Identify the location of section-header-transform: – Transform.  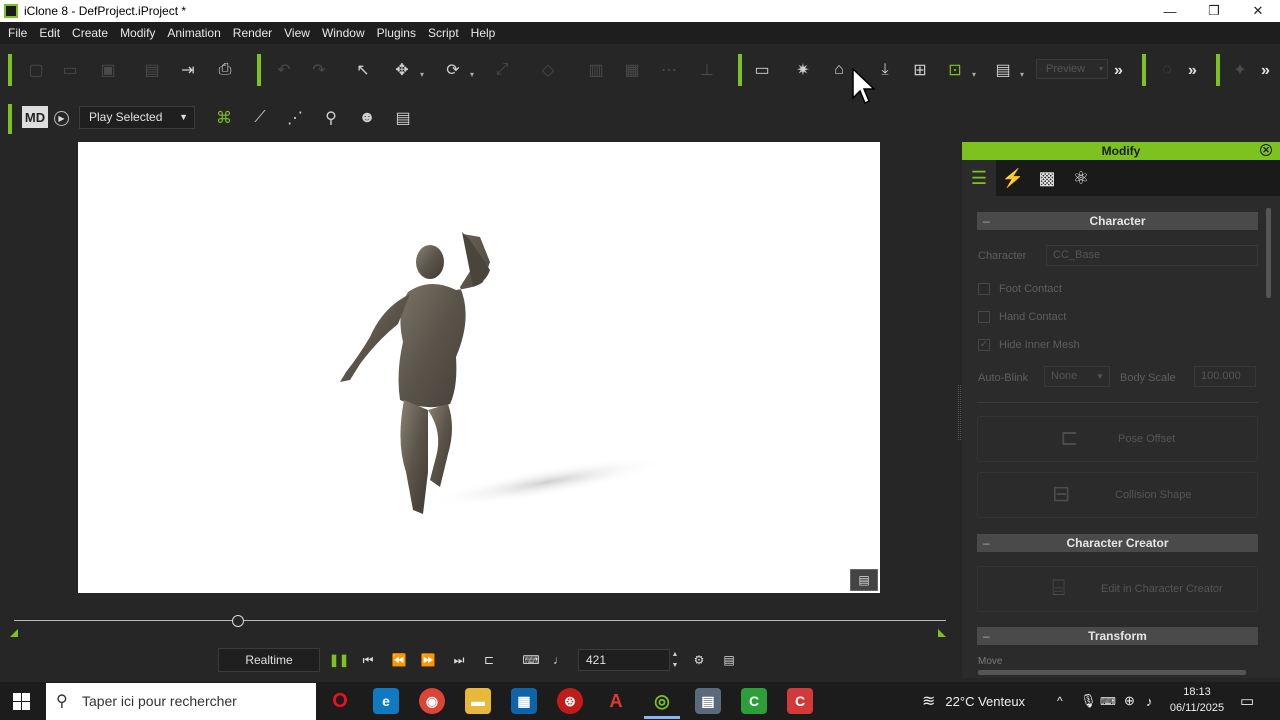
(1117, 636).